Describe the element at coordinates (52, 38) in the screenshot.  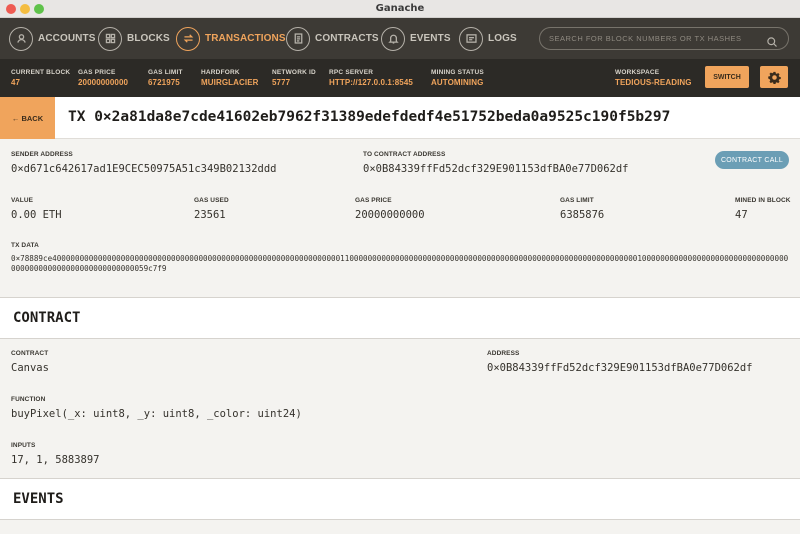
I see `nav-accounts: ACCOUNTS` at that location.